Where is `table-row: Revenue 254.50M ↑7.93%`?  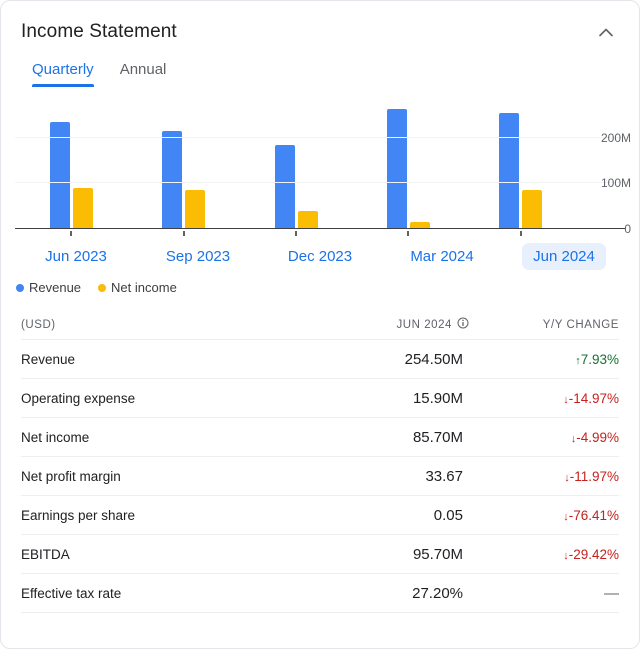
table-row: Revenue 254.50M ↑7.93% is located at coordinates (320, 359).